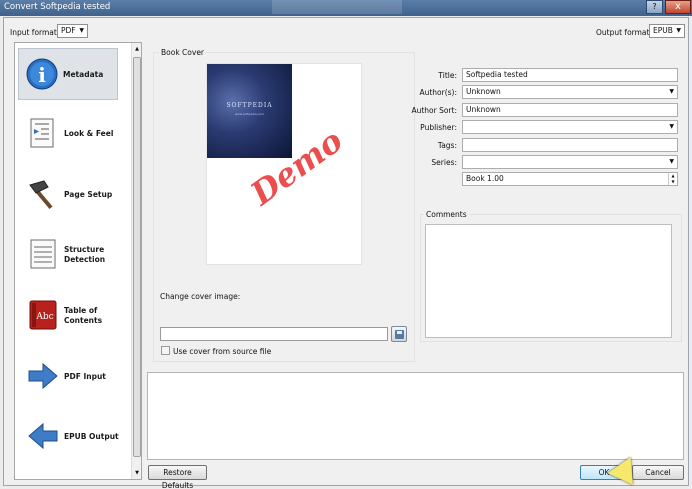 This screenshot has height=489, width=692. Describe the element at coordinates (183, 52) in the screenshot. I see `book-cover-label: Book Cover` at that location.